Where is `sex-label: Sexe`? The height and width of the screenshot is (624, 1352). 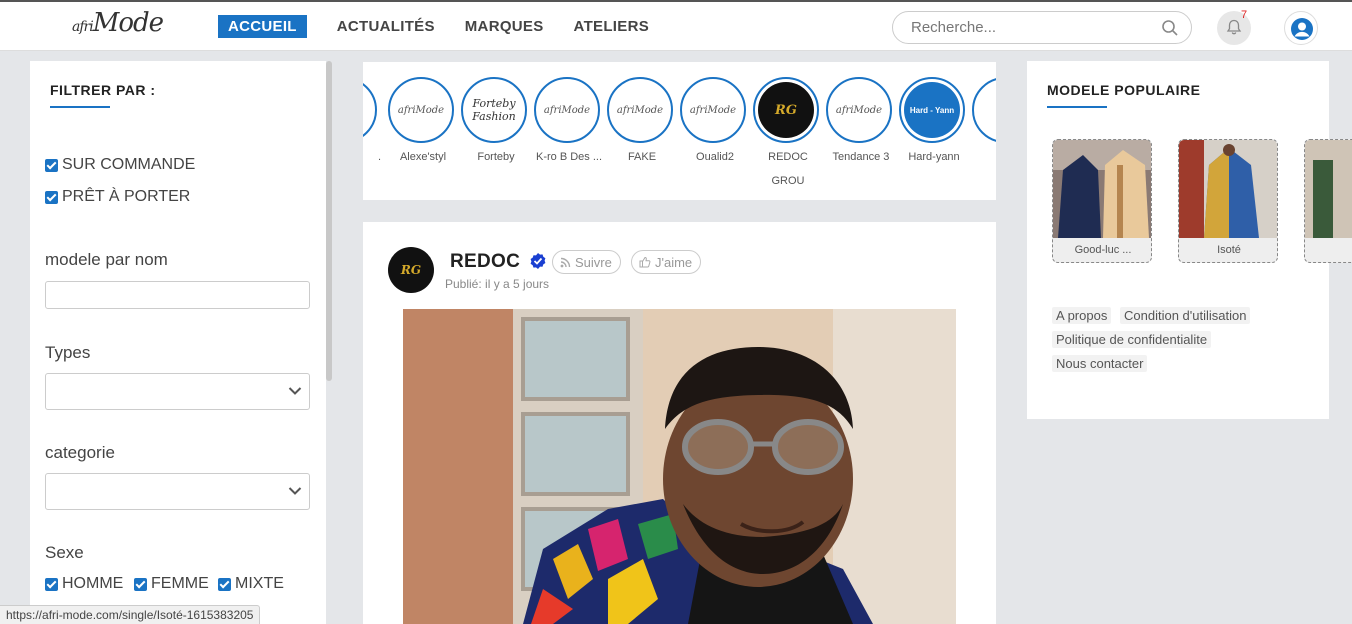 sex-label: Sexe is located at coordinates (64, 552).